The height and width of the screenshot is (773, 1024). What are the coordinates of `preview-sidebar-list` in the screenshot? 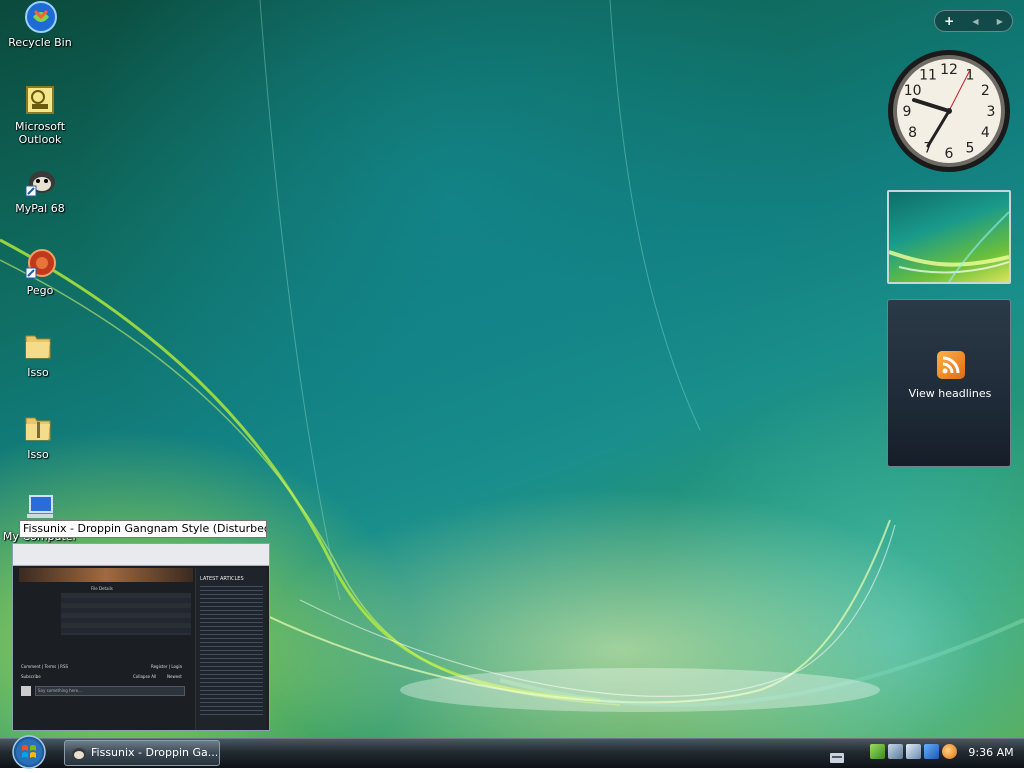 It's located at (231, 651).